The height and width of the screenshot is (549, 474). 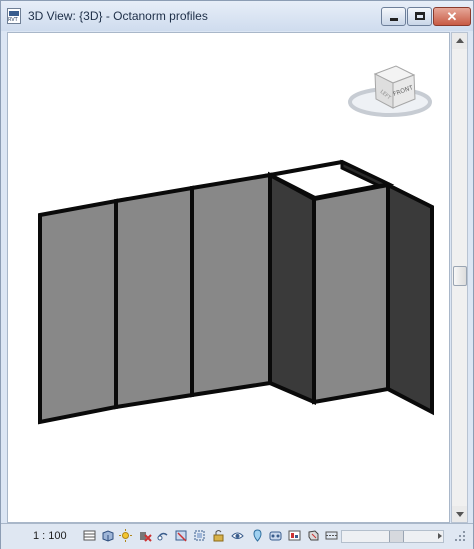 What do you see at coordinates (460, 536) in the screenshot?
I see `resize-grip-icon` at bounding box center [460, 536].